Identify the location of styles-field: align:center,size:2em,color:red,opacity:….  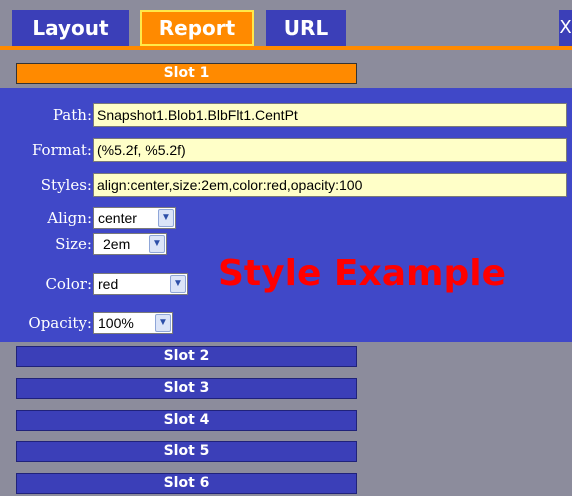
(330, 185).